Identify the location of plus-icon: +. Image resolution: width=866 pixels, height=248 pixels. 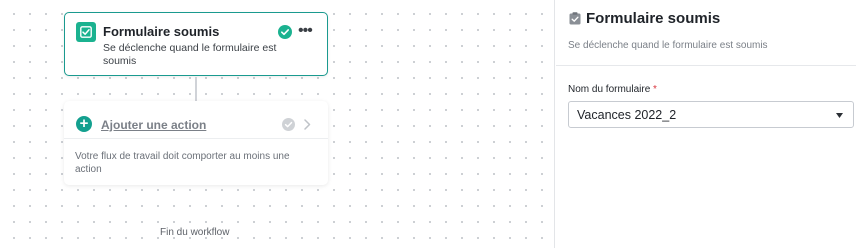
(84, 124).